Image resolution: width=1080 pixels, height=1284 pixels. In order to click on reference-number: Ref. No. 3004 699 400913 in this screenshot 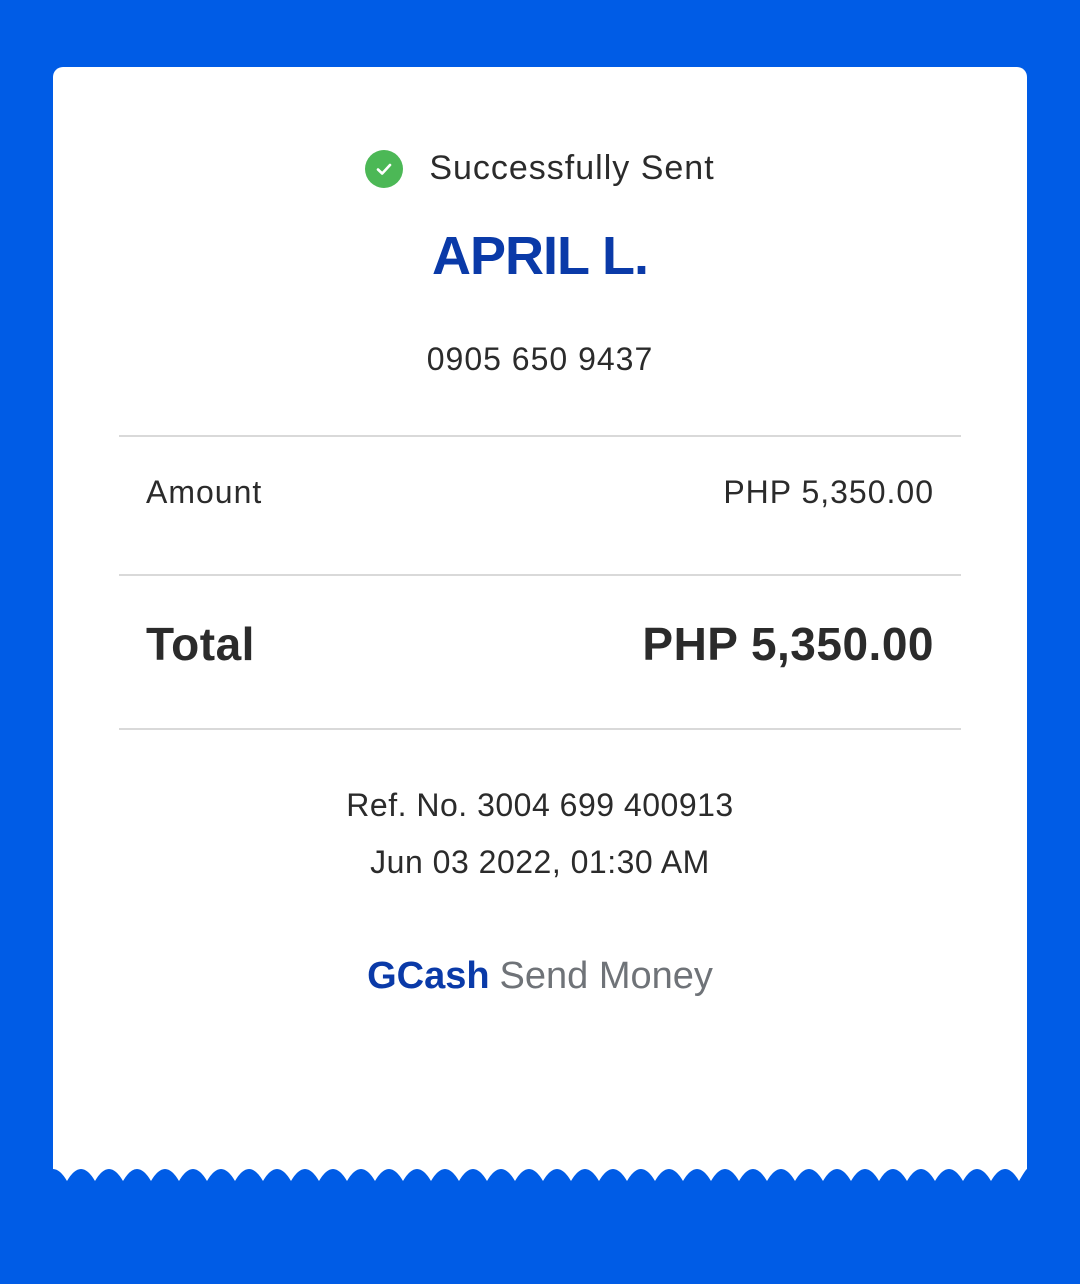, I will do `click(540, 805)`.